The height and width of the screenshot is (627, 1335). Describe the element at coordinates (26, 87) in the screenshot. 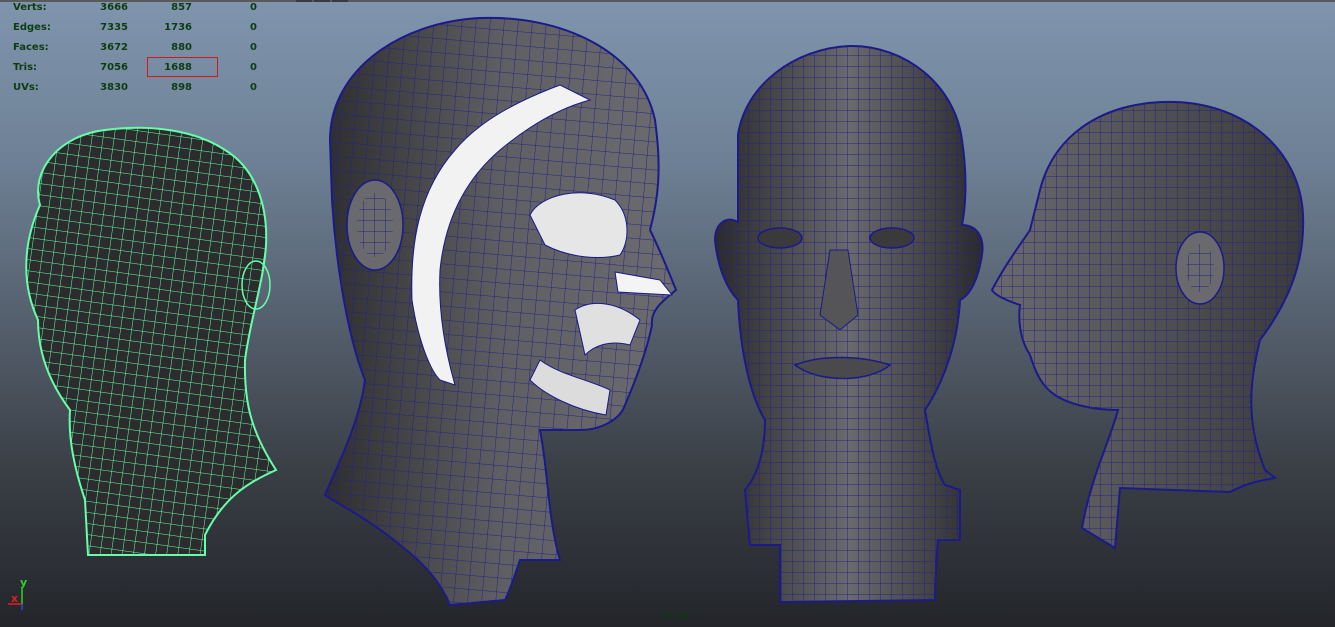

I see `hud-label: UVs:` at that location.